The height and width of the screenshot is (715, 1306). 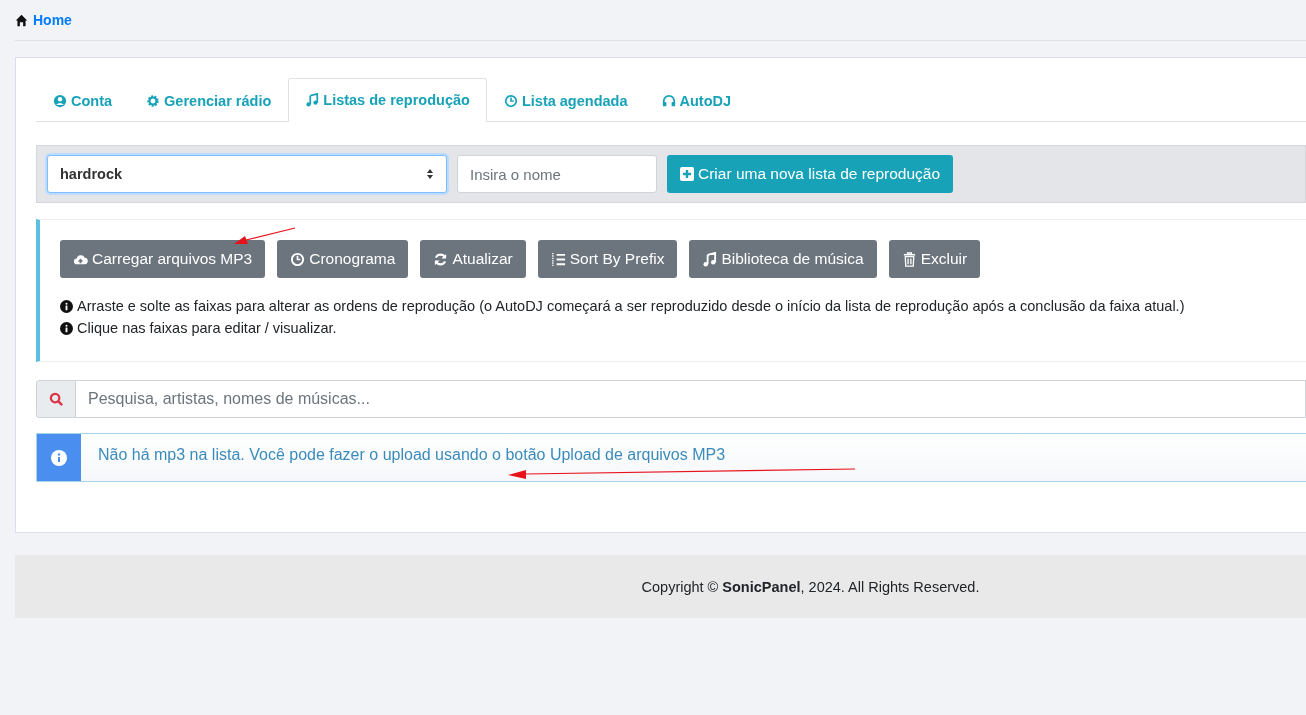 What do you see at coordinates (83, 100) in the screenshot?
I see `tab: Conta` at bounding box center [83, 100].